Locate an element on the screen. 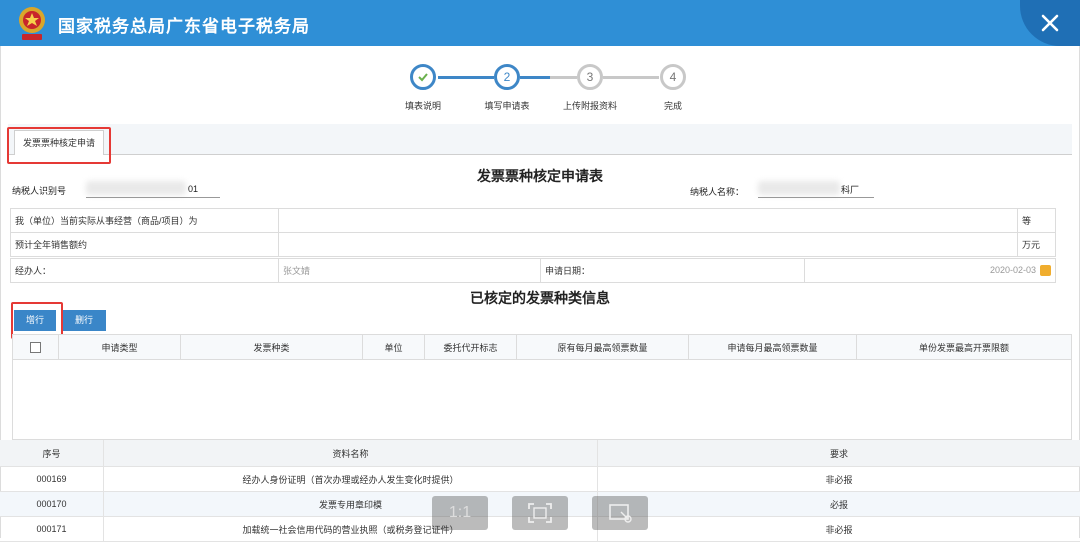  annual-sales-unit: 万元 is located at coordinates (1036, 244).